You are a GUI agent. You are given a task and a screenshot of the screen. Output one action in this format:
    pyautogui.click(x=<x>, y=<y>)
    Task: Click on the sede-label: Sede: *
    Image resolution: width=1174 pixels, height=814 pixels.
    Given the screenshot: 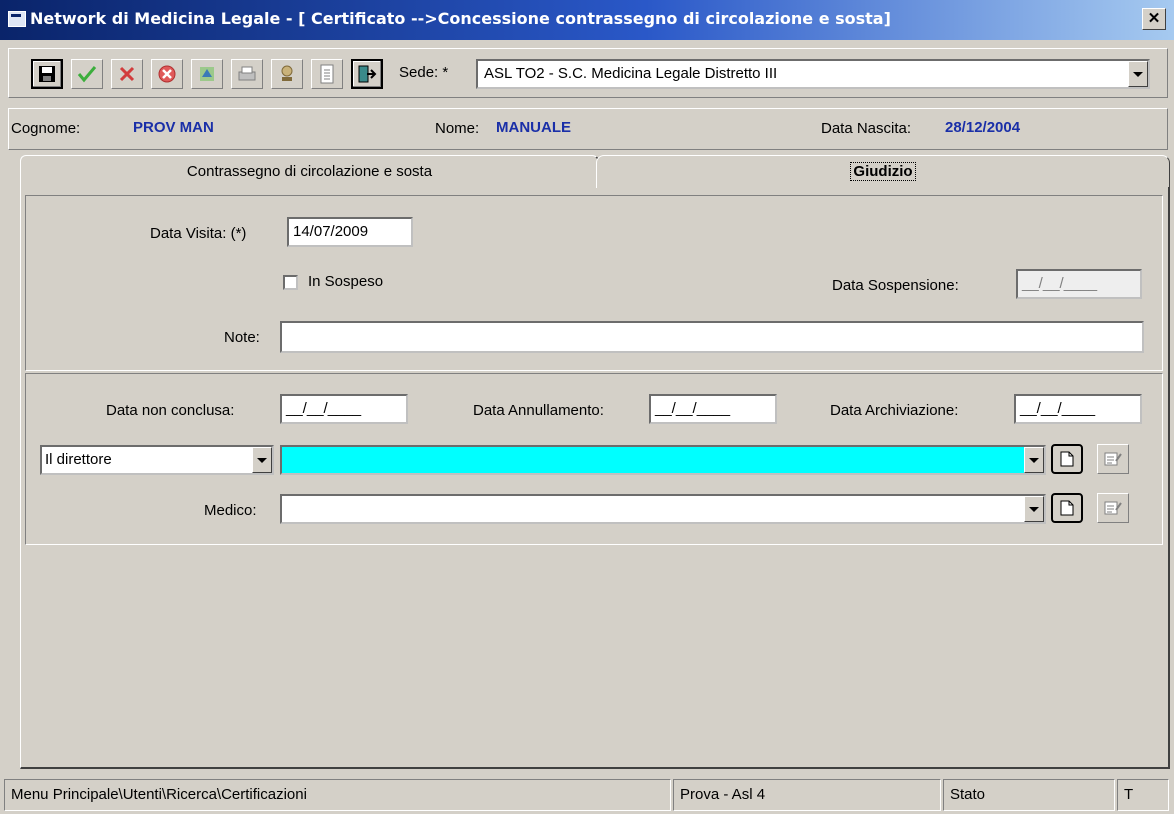 What is the action you would take?
    pyautogui.click(x=424, y=72)
    